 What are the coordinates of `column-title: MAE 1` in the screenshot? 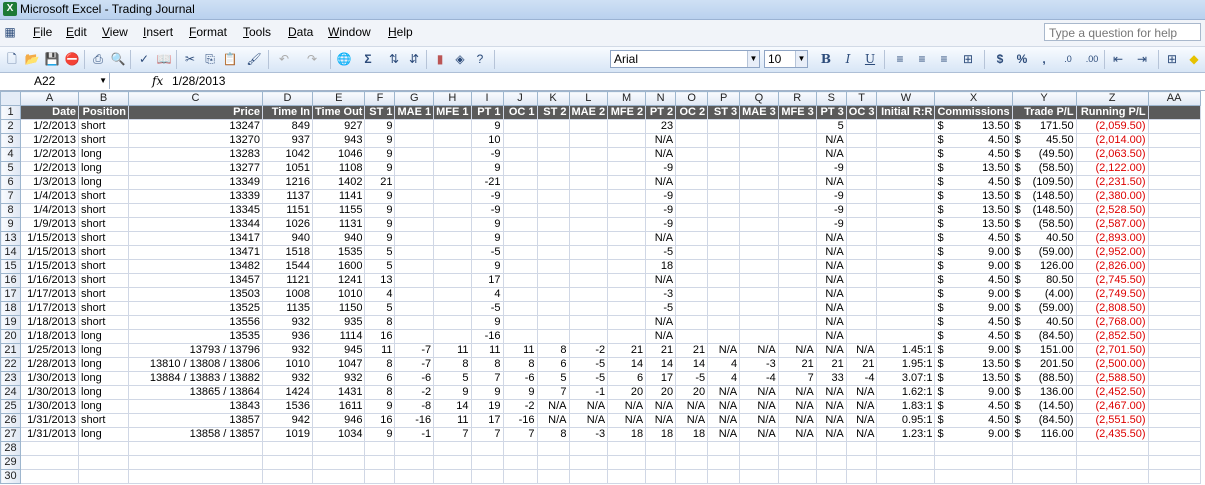 It's located at (414, 112).